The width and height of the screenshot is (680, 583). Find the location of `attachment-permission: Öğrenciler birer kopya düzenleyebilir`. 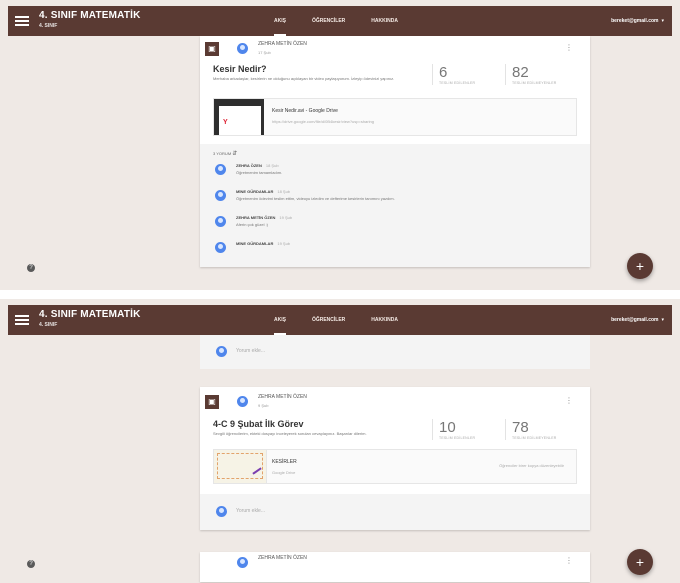

attachment-permission: Öğrenciler birer kopya düzenleyebilir is located at coordinates (531, 465).